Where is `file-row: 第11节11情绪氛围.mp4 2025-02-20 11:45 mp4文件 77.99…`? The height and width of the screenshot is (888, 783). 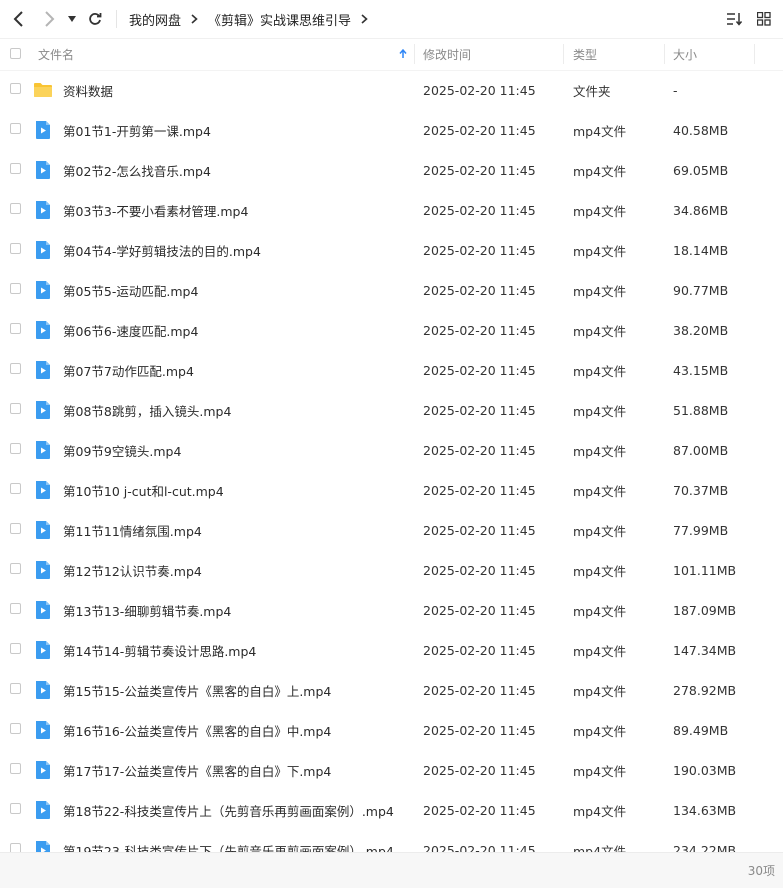 file-row: 第11节11情绪氛围.mp4 2025-02-20 11:45 mp4文件 77.99… is located at coordinates (391, 530).